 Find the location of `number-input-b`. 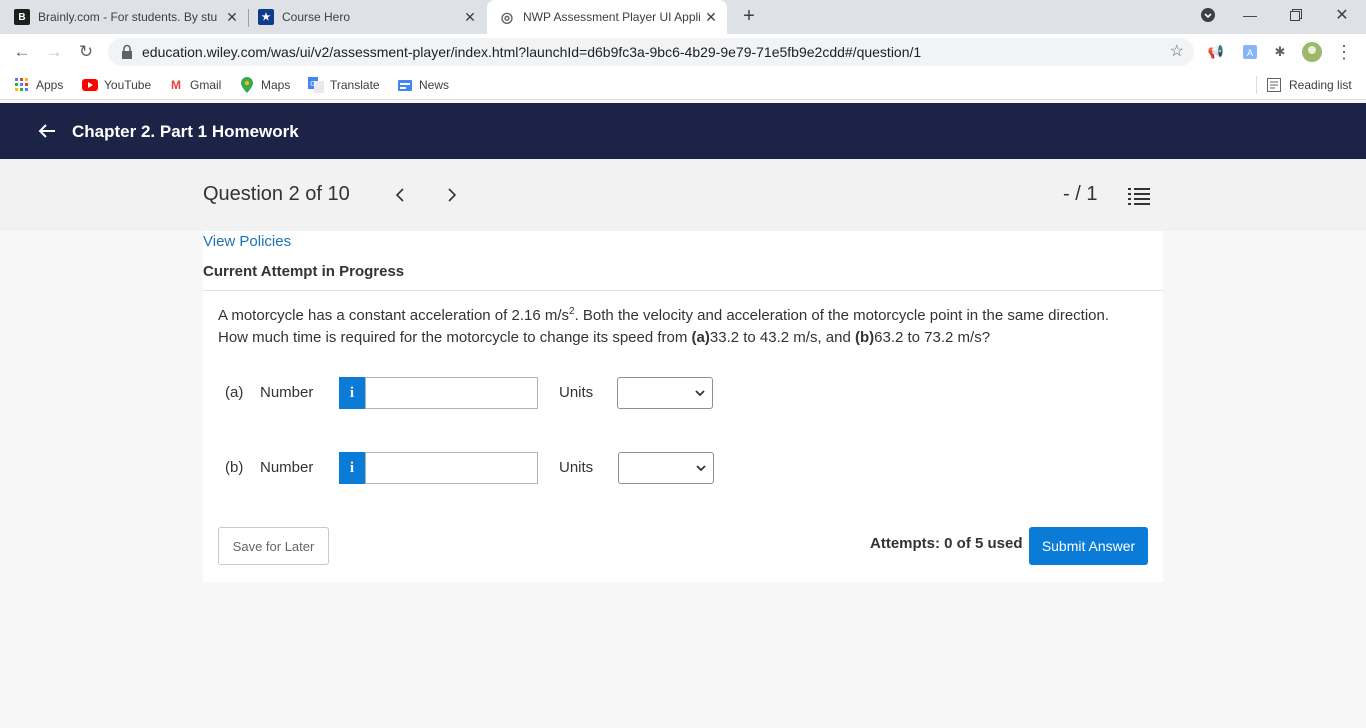

number-input-b is located at coordinates (451, 468).